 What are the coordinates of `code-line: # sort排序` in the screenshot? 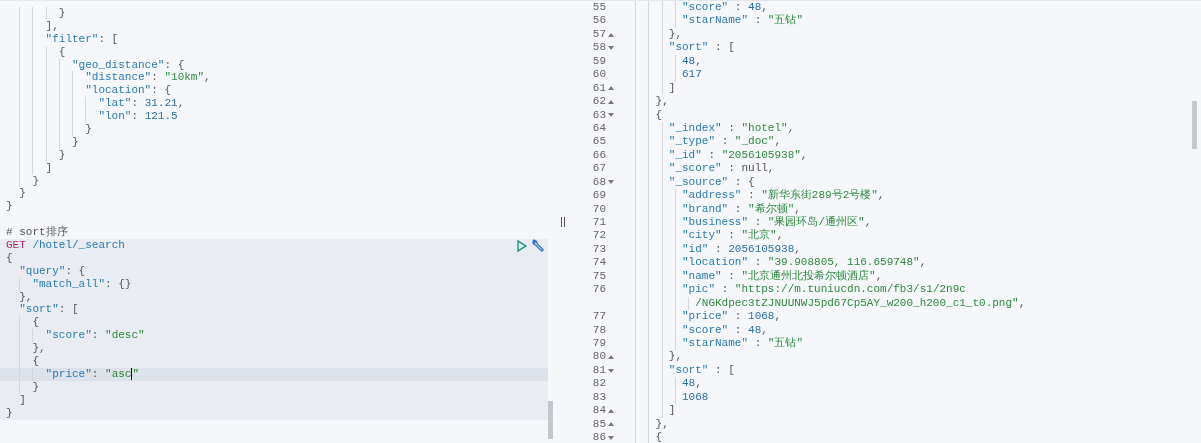 It's located at (37, 233).